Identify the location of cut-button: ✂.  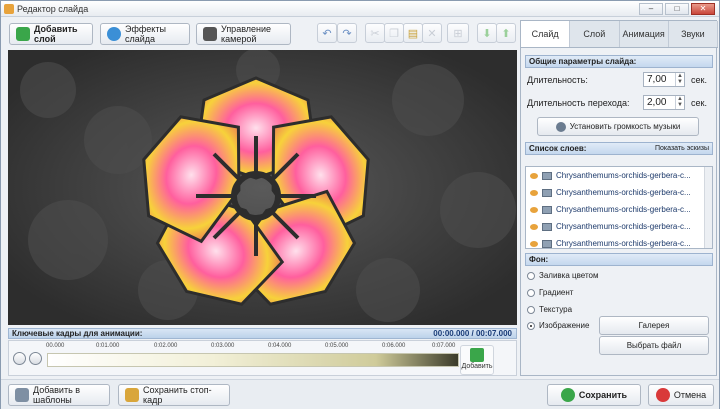
(375, 33).